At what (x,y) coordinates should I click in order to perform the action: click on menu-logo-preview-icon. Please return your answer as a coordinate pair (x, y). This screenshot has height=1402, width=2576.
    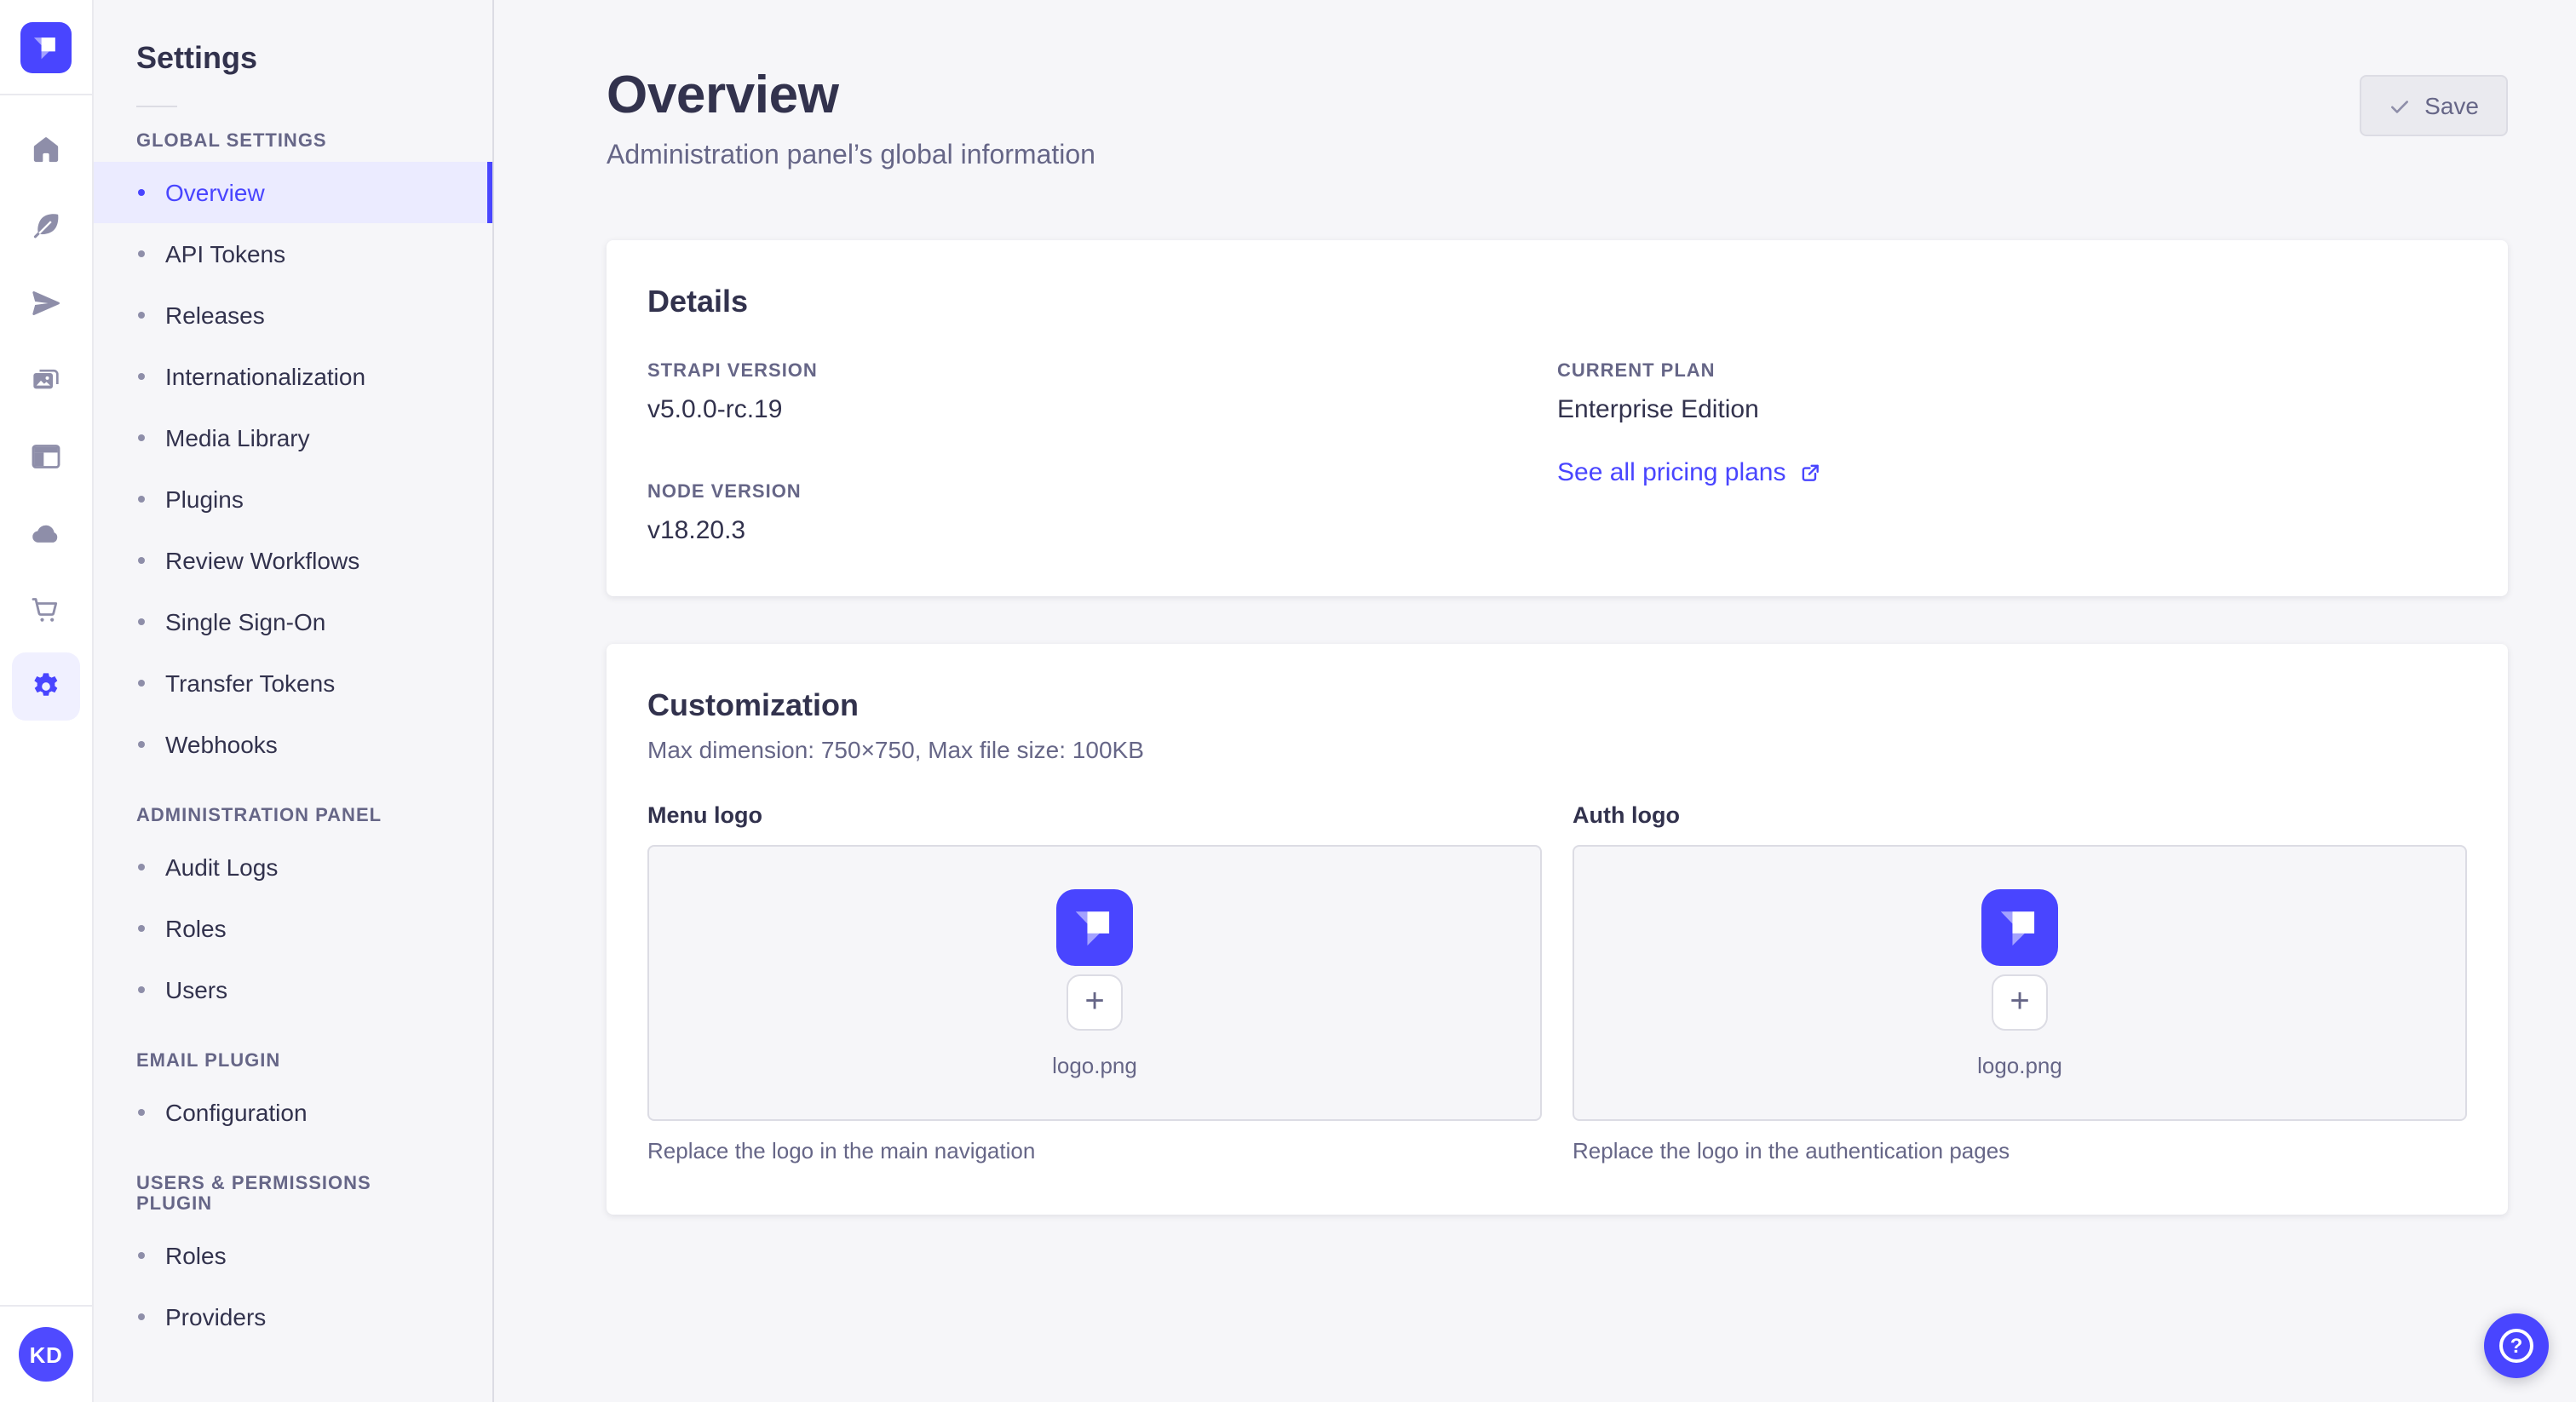
    Looking at the image, I should click on (1095, 927).